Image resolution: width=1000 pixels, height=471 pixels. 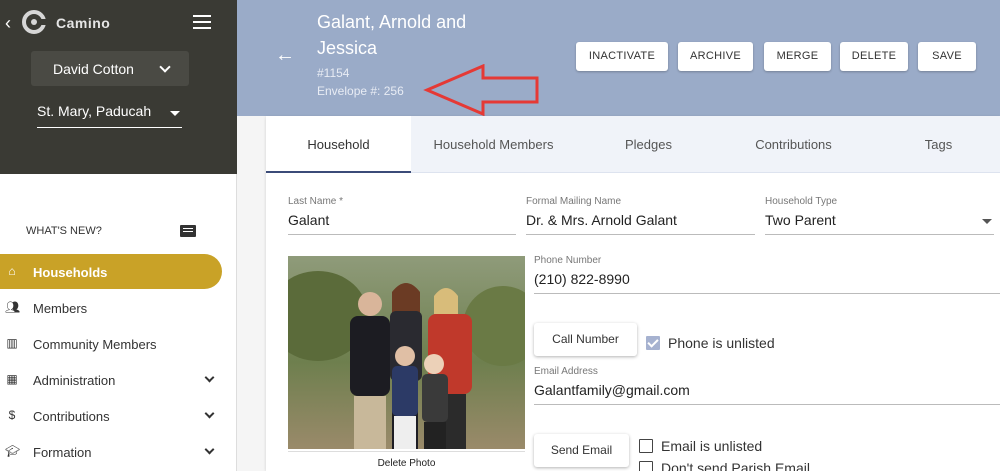 I want to click on sidebar-header: ‹ Camino David Cotton St. Mary, Paducah, so click(x=118, y=87).